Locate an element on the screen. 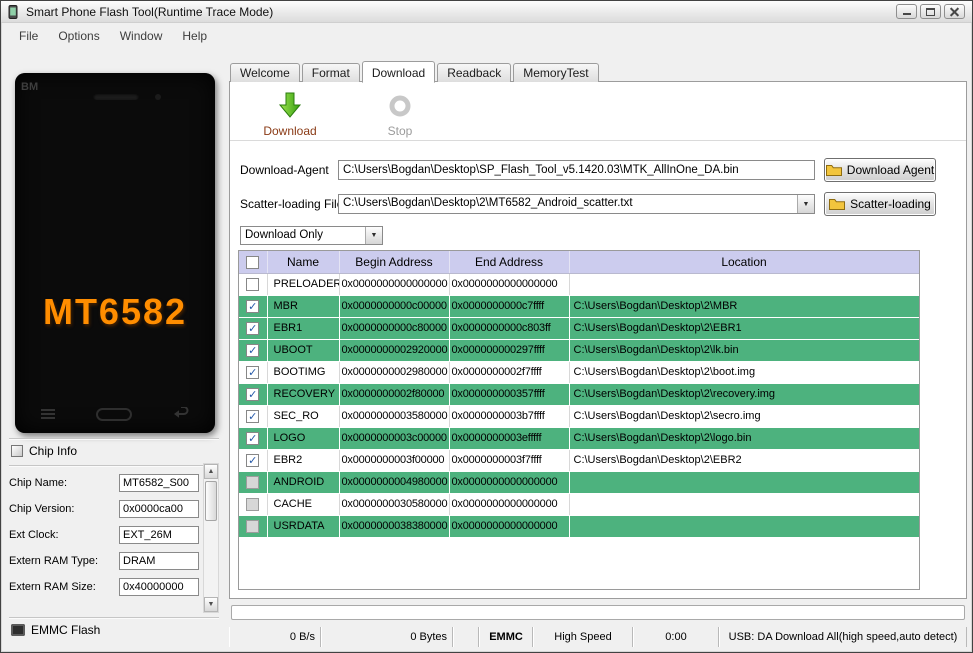 The height and width of the screenshot is (653, 973). download-mode-select: Download Only ▼ is located at coordinates (311, 235).